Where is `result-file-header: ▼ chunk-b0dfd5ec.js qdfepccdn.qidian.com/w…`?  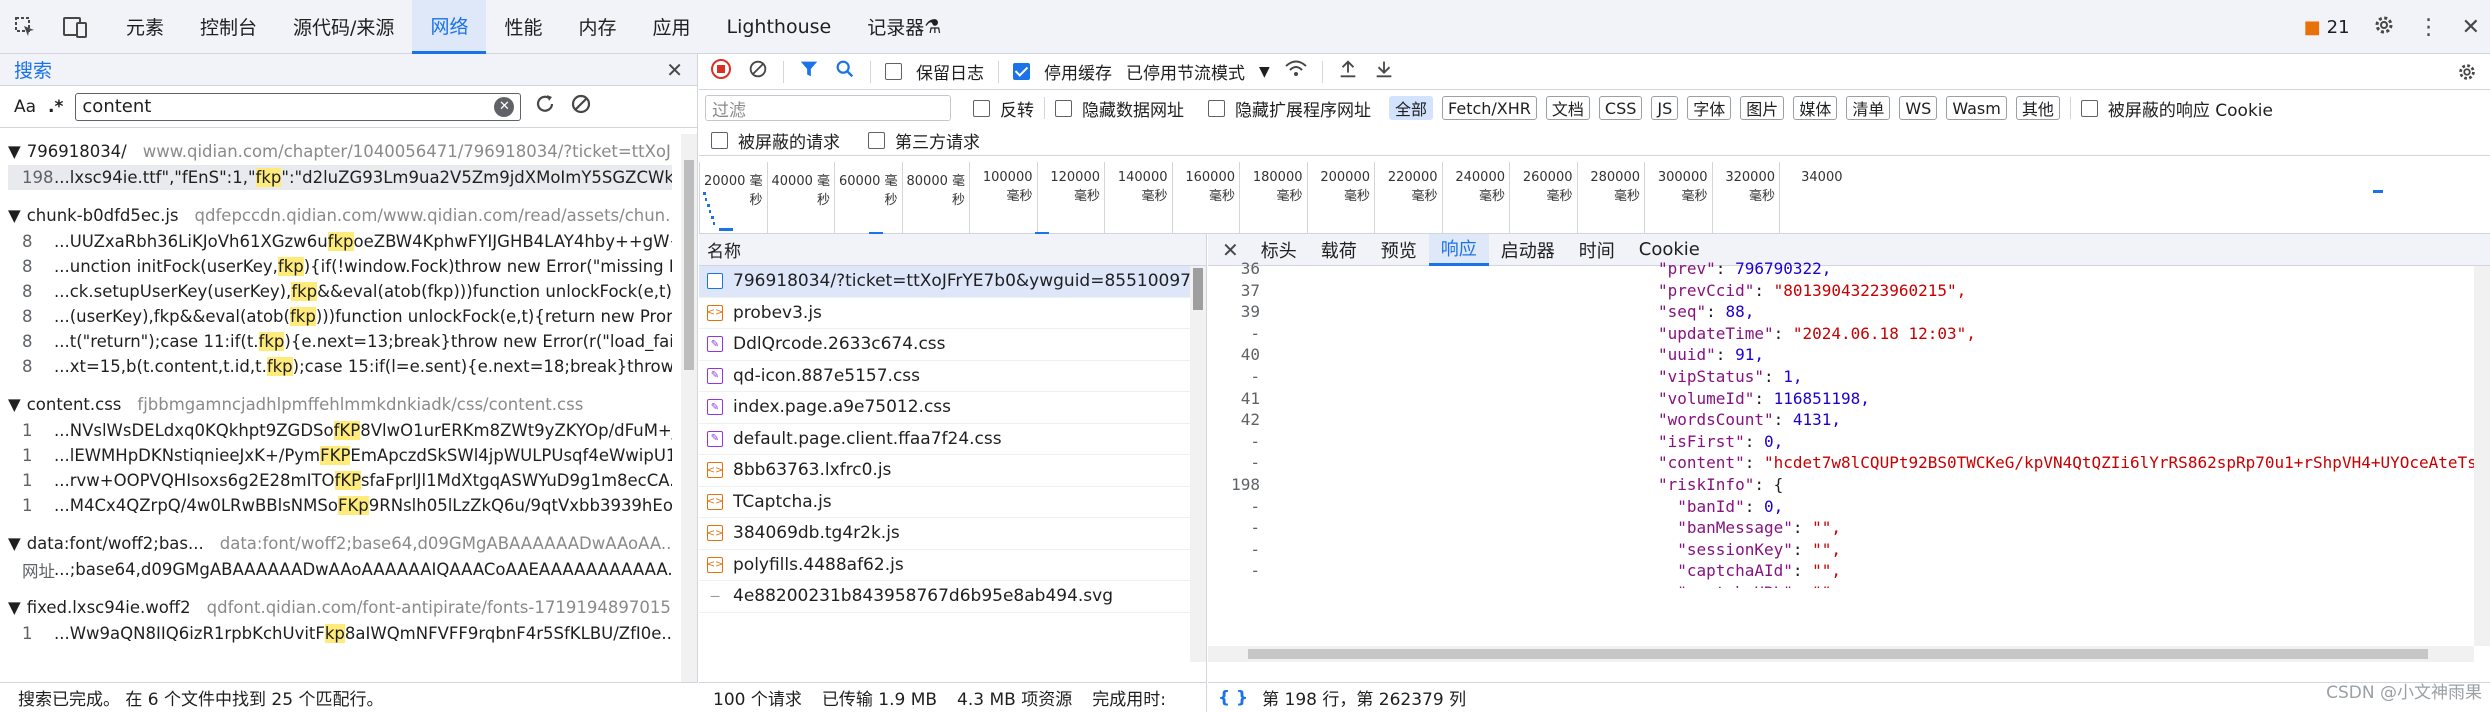 result-file-header: ▼ chunk-b0dfd5ec.js qdfepccdn.qidian.com/w… is located at coordinates (340, 215).